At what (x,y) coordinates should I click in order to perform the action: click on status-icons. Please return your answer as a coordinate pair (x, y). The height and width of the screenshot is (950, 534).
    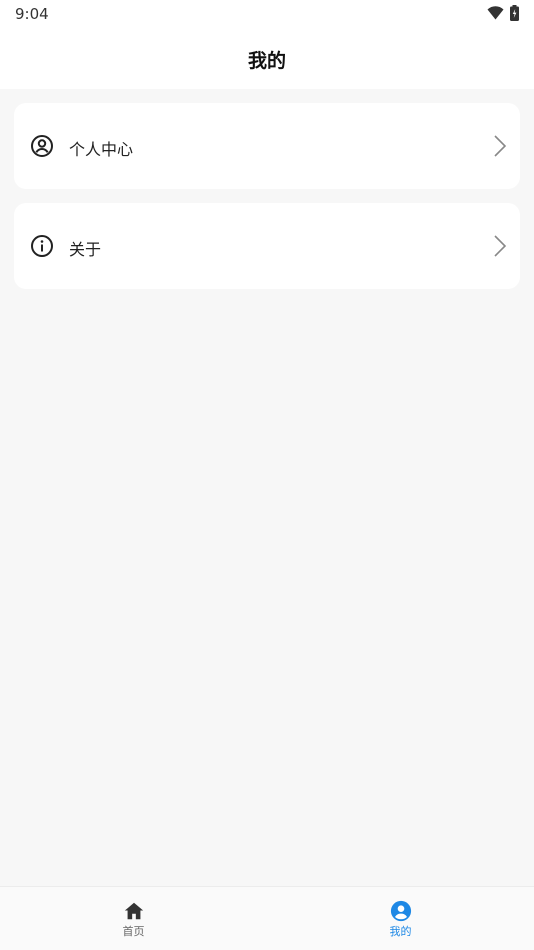
    Looking at the image, I should click on (503, 13).